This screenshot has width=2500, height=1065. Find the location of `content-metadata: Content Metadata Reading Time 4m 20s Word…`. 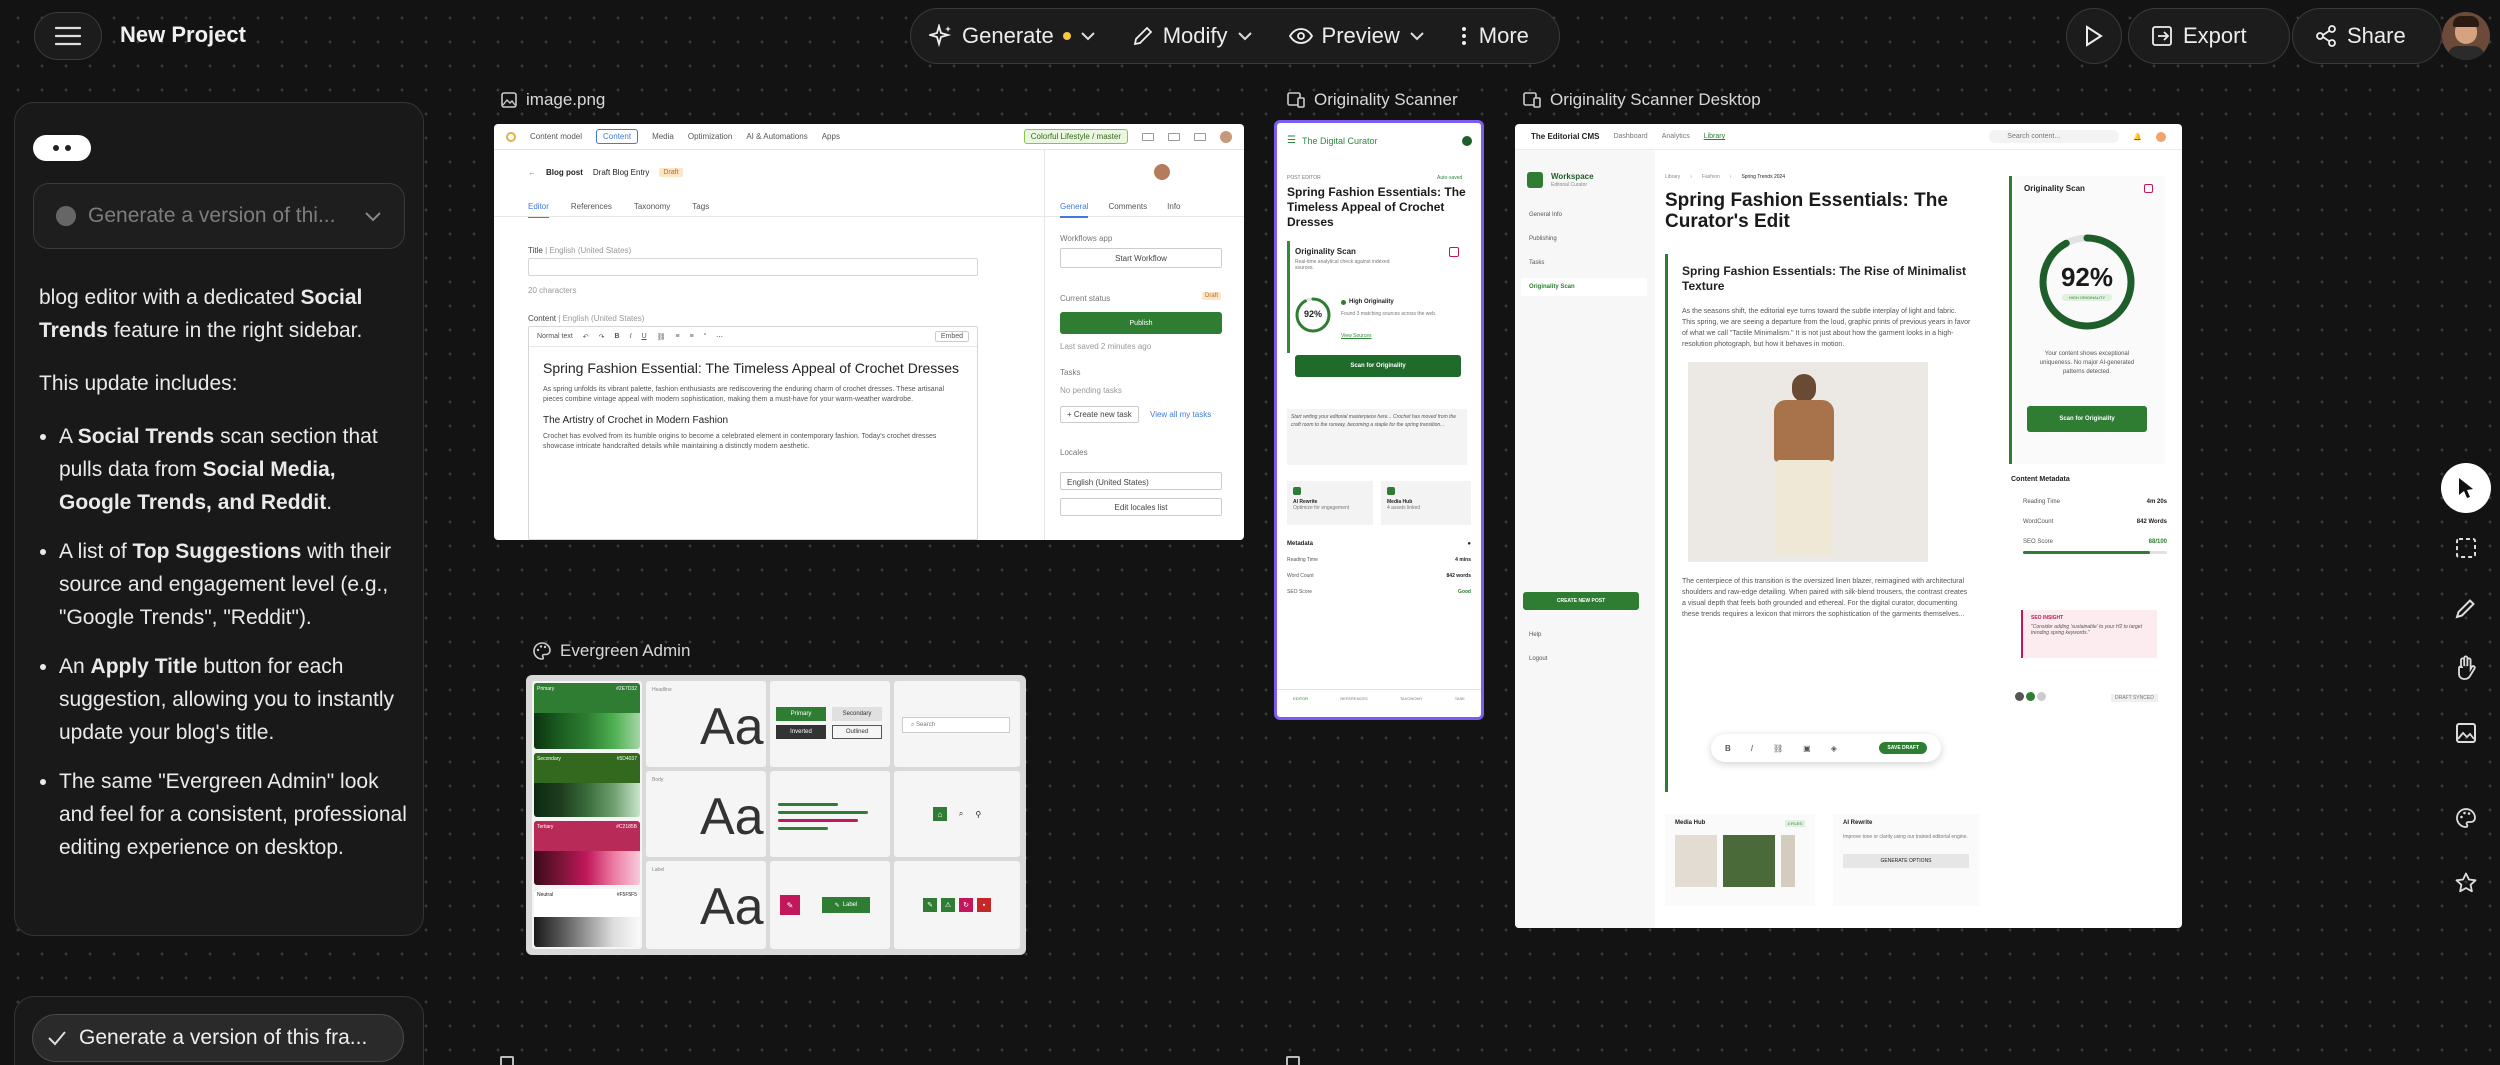

content-metadata: Content Metadata Reading Time 4m 20s Word… is located at coordinates (2089, 515).